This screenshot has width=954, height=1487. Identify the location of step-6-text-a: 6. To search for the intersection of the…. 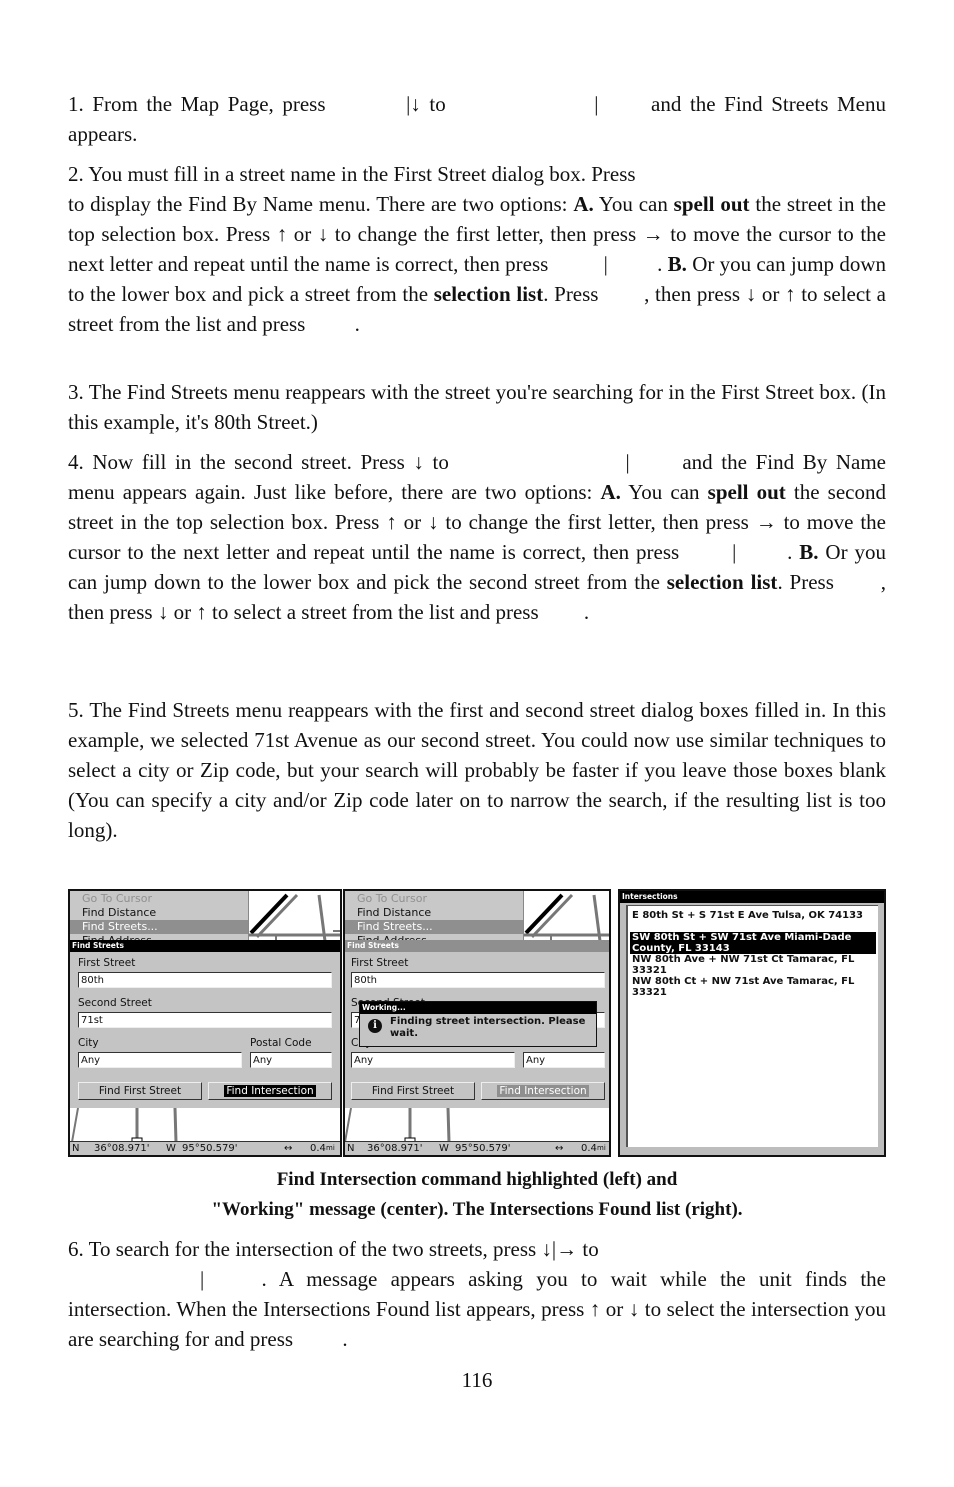
(333, 1249).